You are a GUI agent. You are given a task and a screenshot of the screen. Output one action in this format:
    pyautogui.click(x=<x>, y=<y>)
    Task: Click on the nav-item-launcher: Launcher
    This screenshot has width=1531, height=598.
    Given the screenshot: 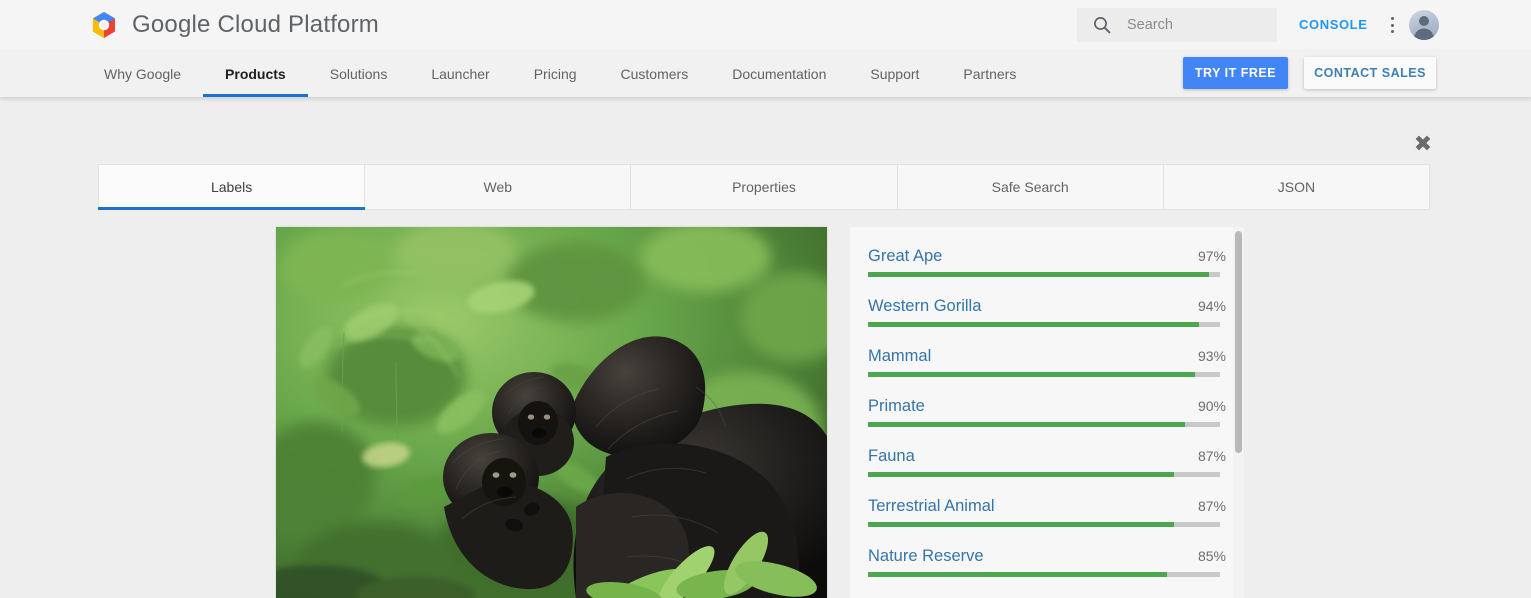 What is the action you would take?
    pyautogui.click(x=460, y=73)
    